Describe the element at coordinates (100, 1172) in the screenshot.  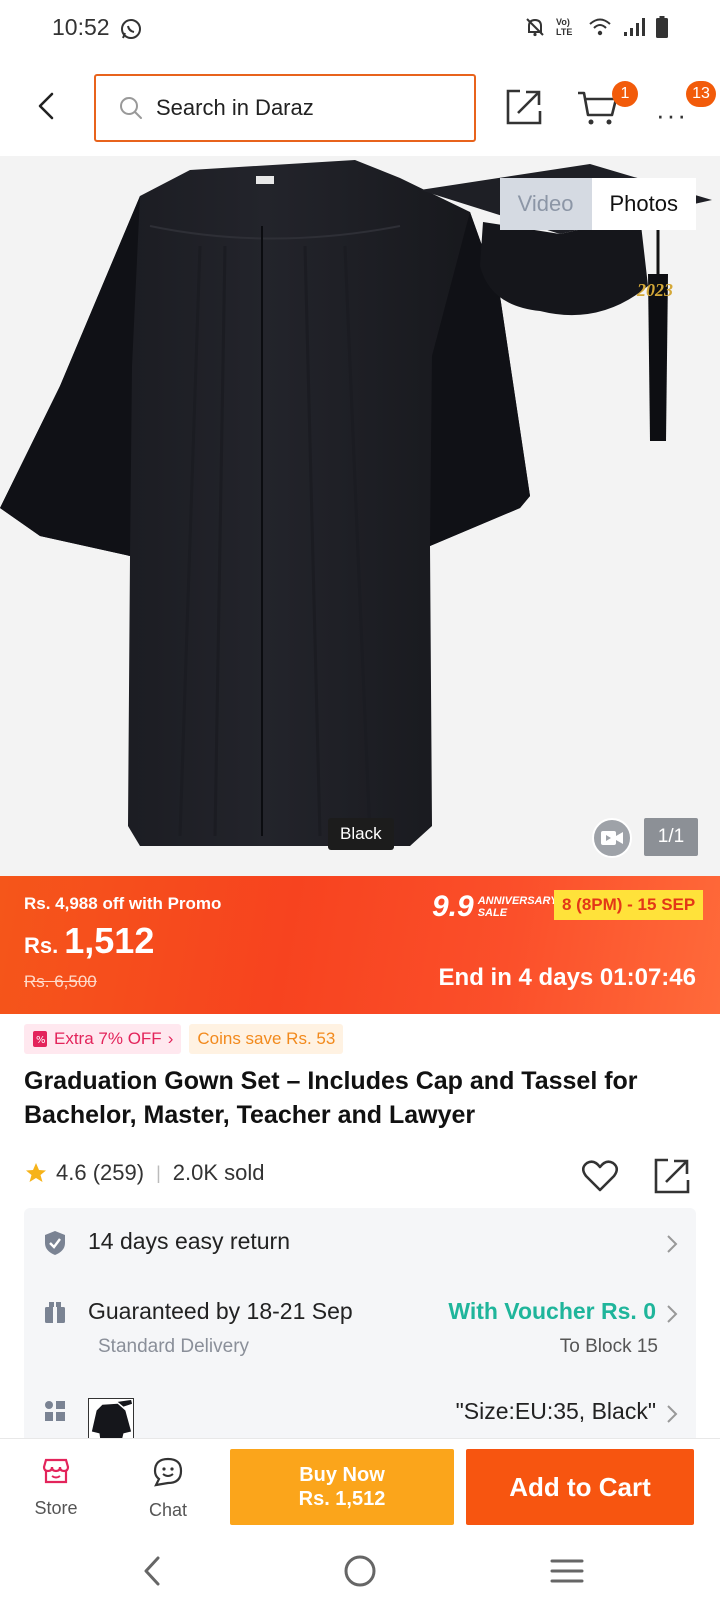
I see `rating-value: 4.6 (259)` at that location.